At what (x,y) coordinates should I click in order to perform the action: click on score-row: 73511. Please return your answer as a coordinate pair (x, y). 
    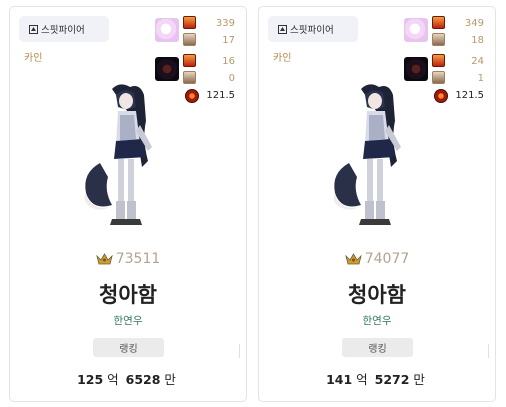
    Looking at the image, I should click on (128, 259).